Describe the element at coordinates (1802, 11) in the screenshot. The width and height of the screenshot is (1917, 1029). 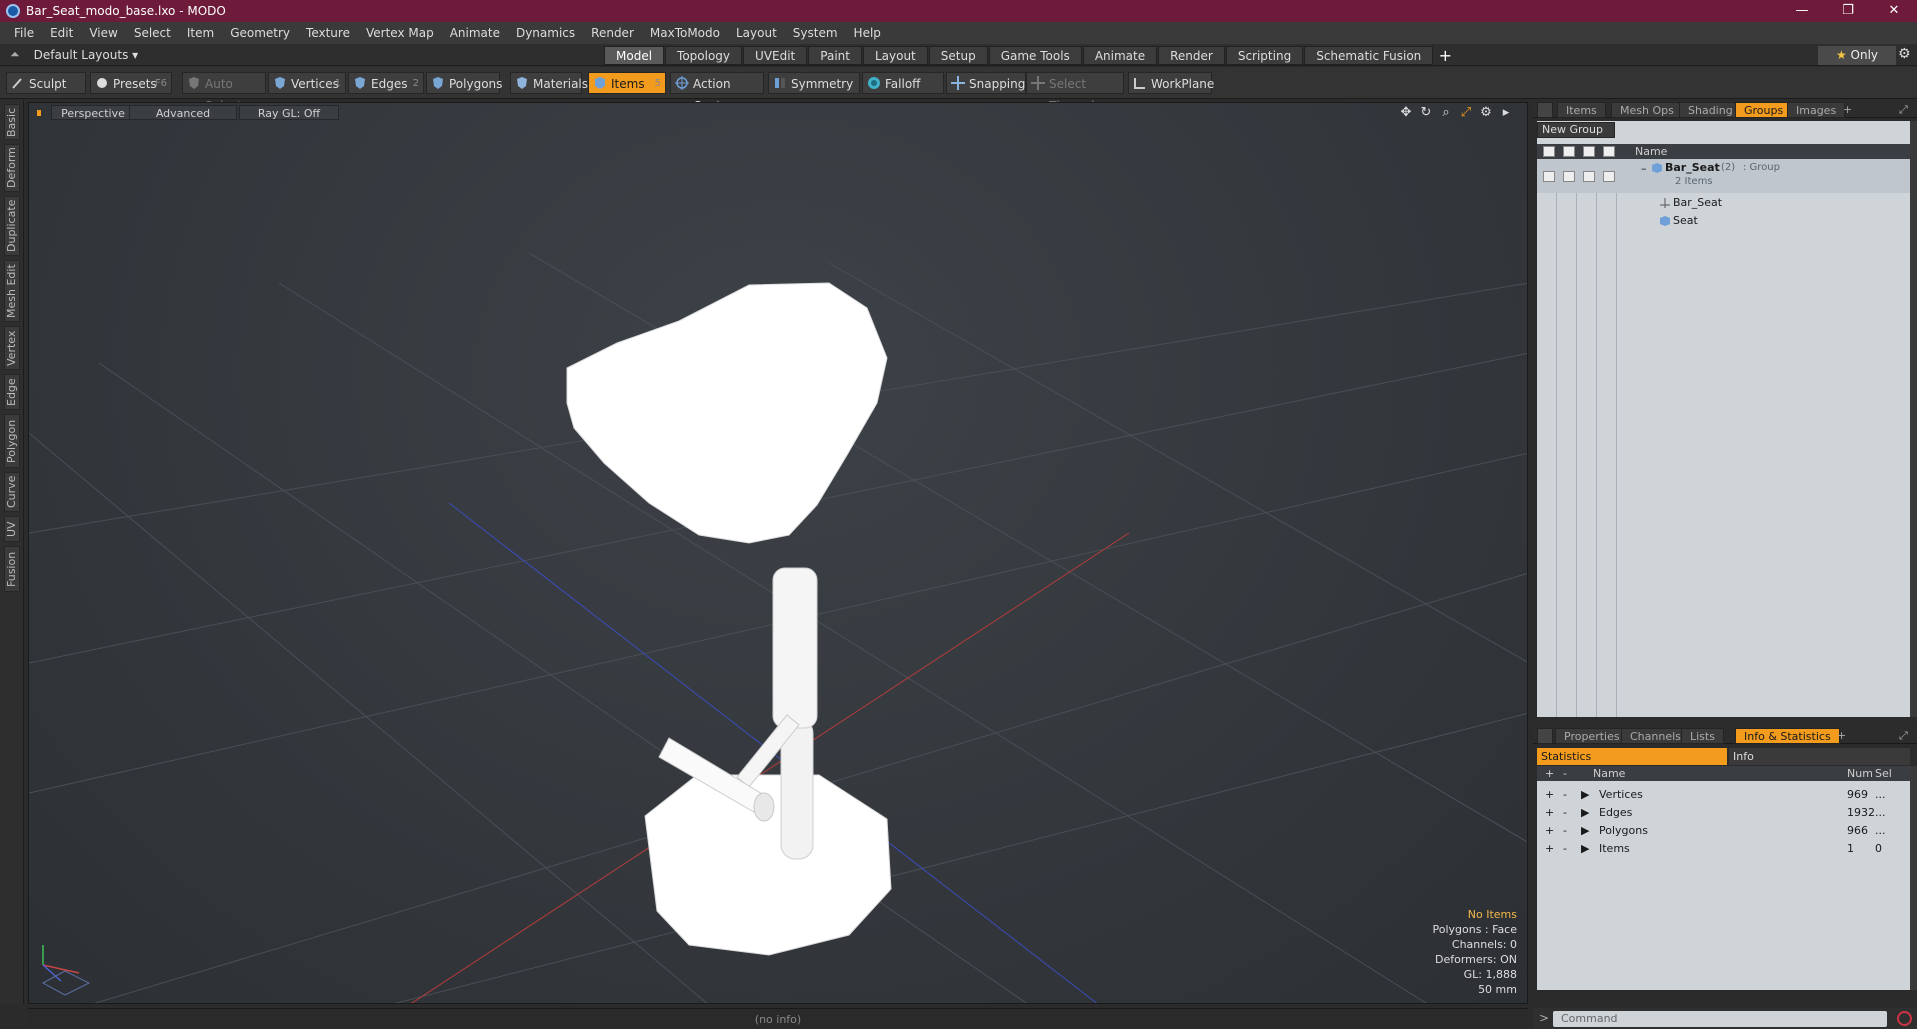
I see `minimize-button: —` at that location.